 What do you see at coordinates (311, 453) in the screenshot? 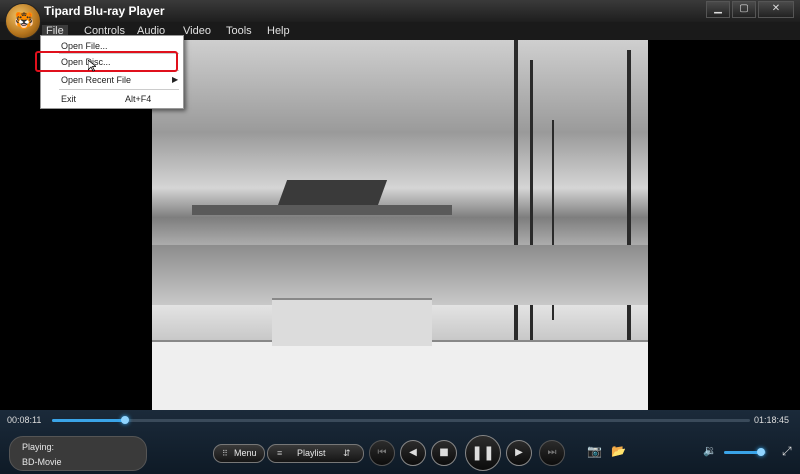
I see `playlist-button-label: Playlist` at bounding box center [311, 453].